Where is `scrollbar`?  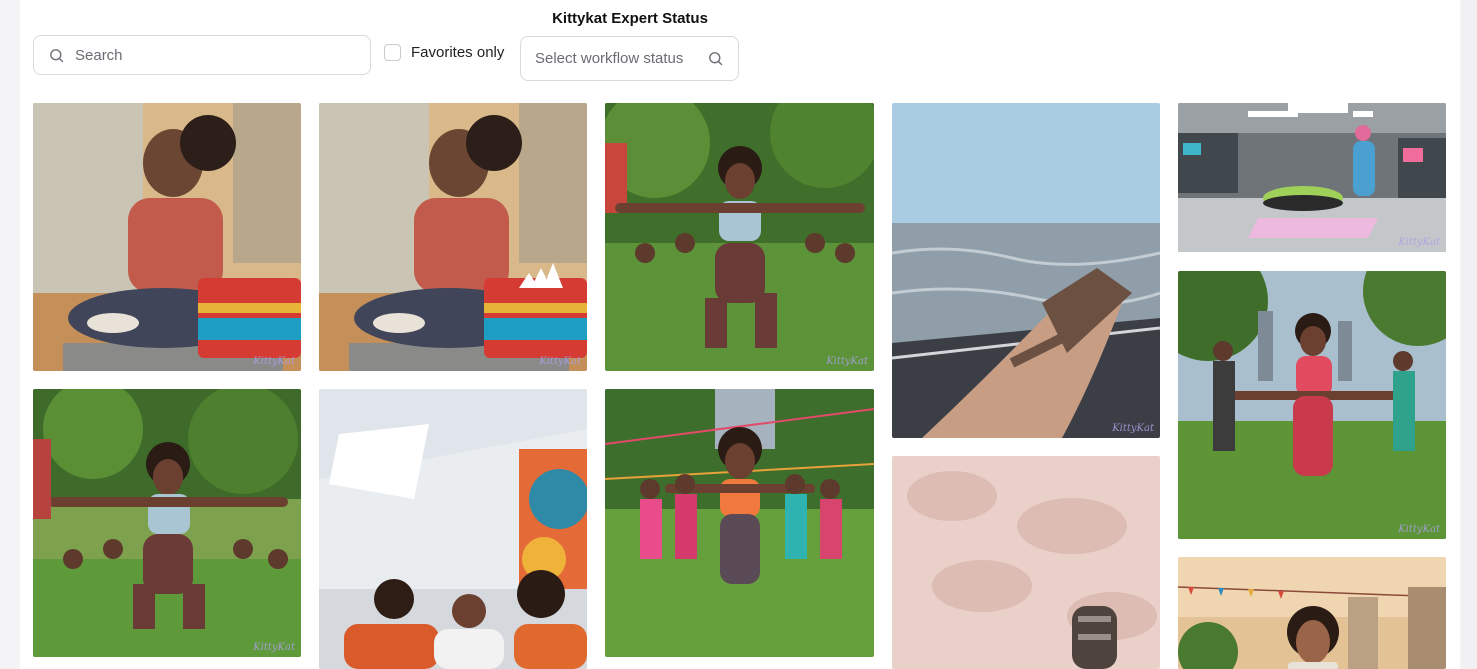
scrollbar is located at coordinates (1469, 334).